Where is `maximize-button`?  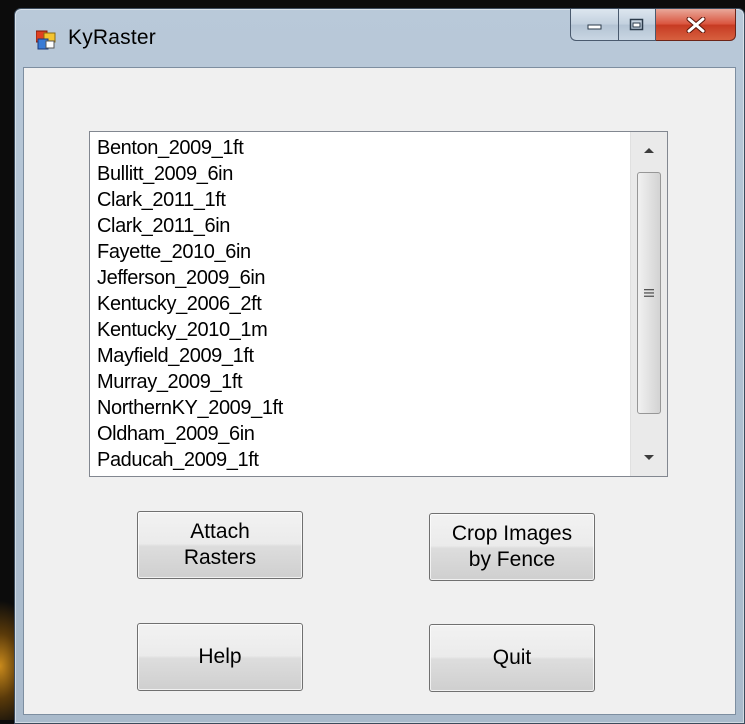
maximize-button is located at coordinates (637, 25).